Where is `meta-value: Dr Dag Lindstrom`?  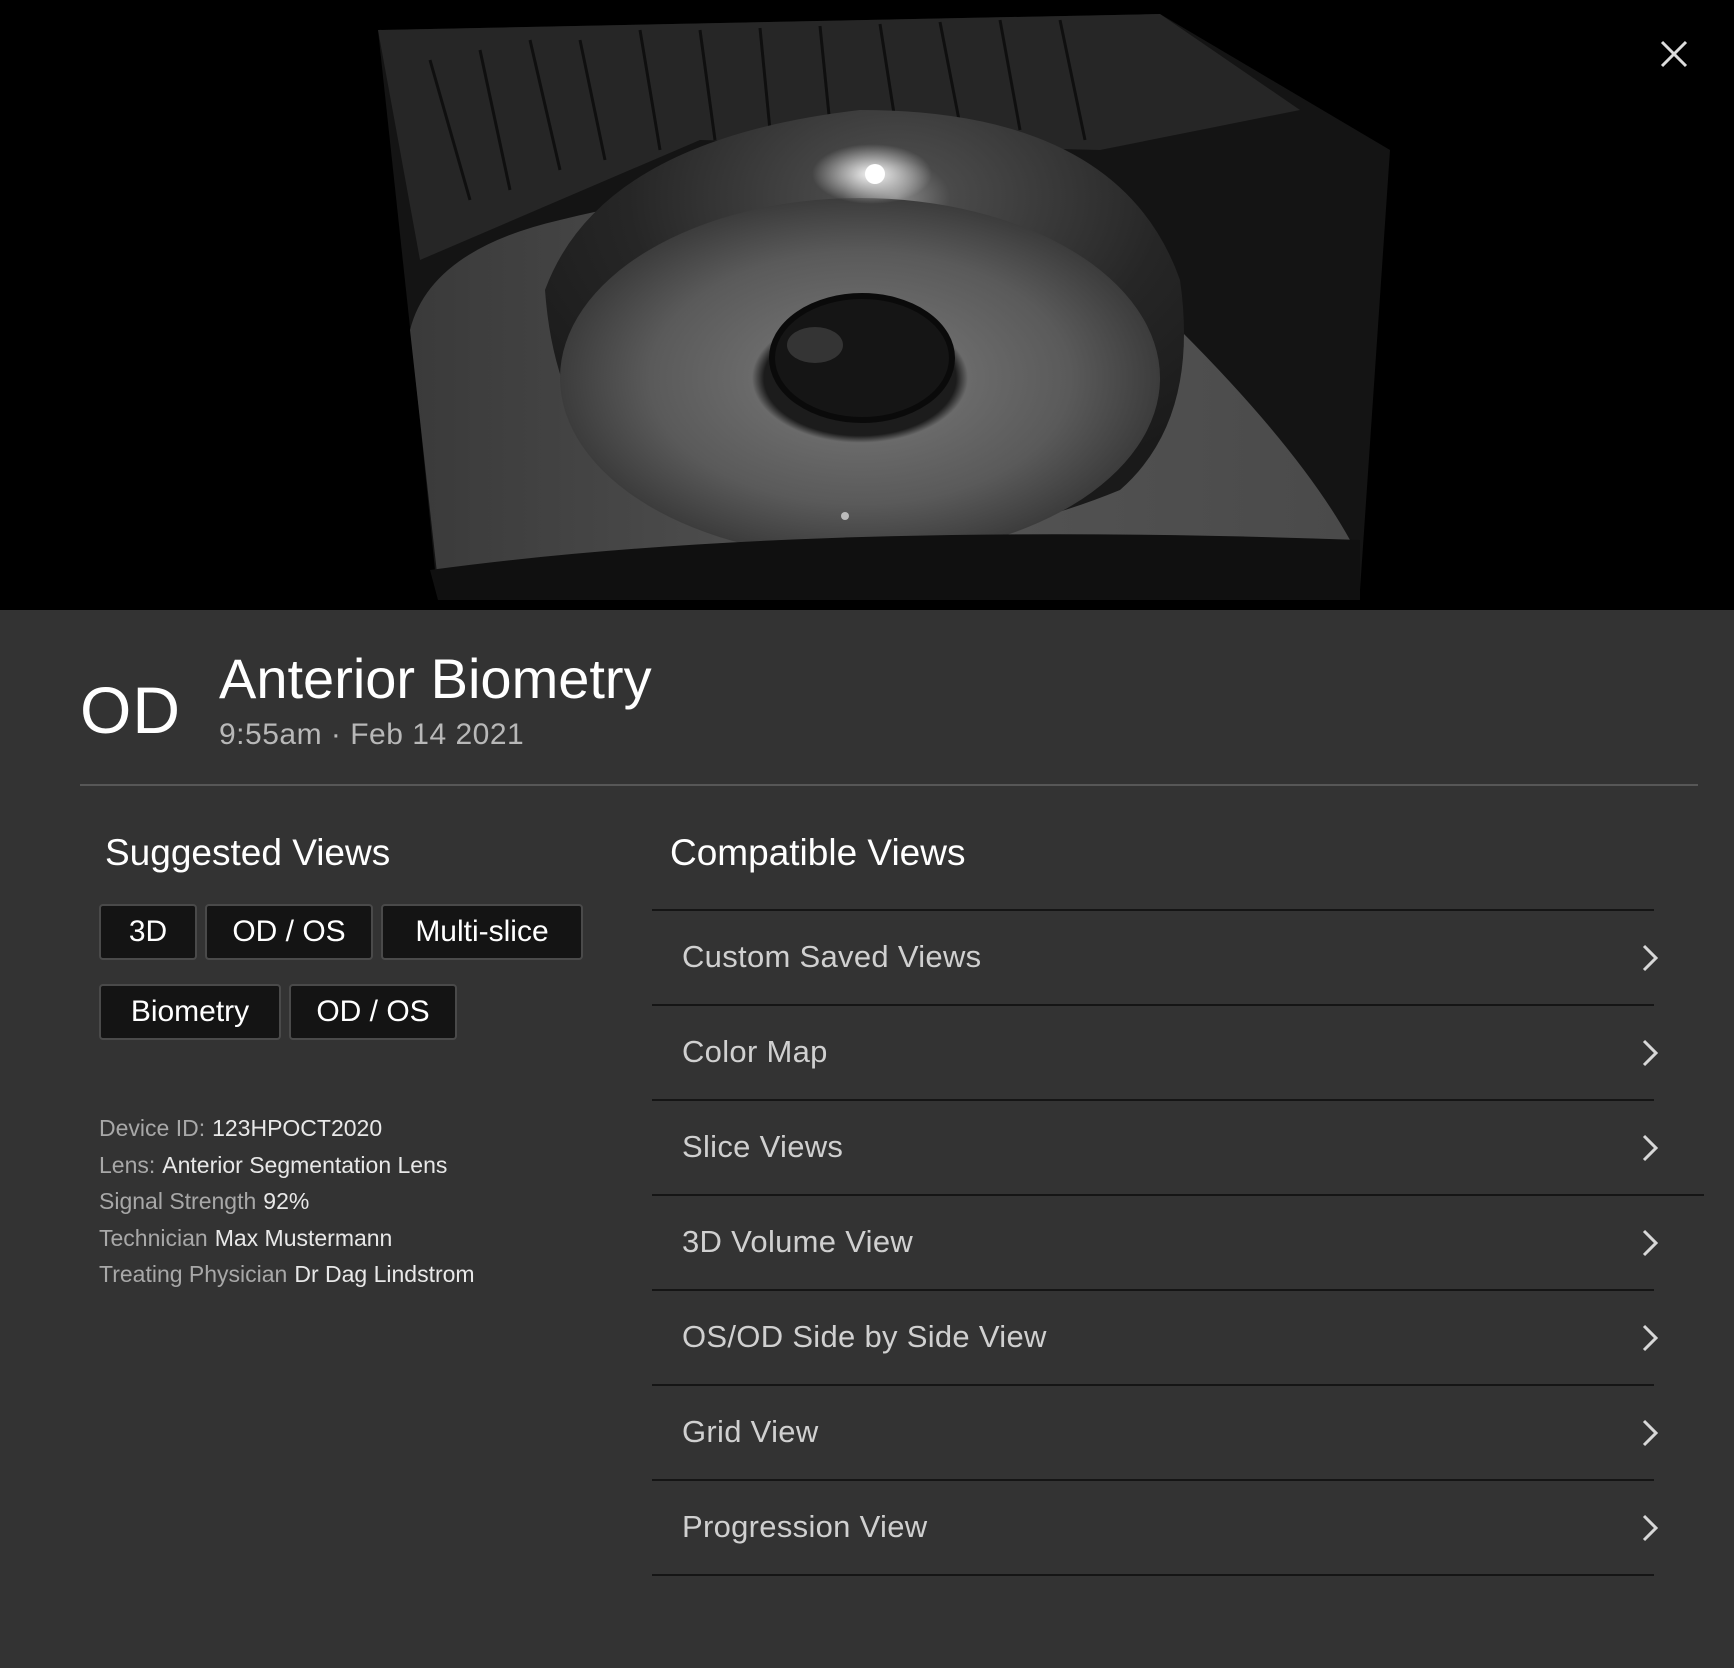
meta-value: Dr Dag Lindstrom is located at coordinates (384, 1274).